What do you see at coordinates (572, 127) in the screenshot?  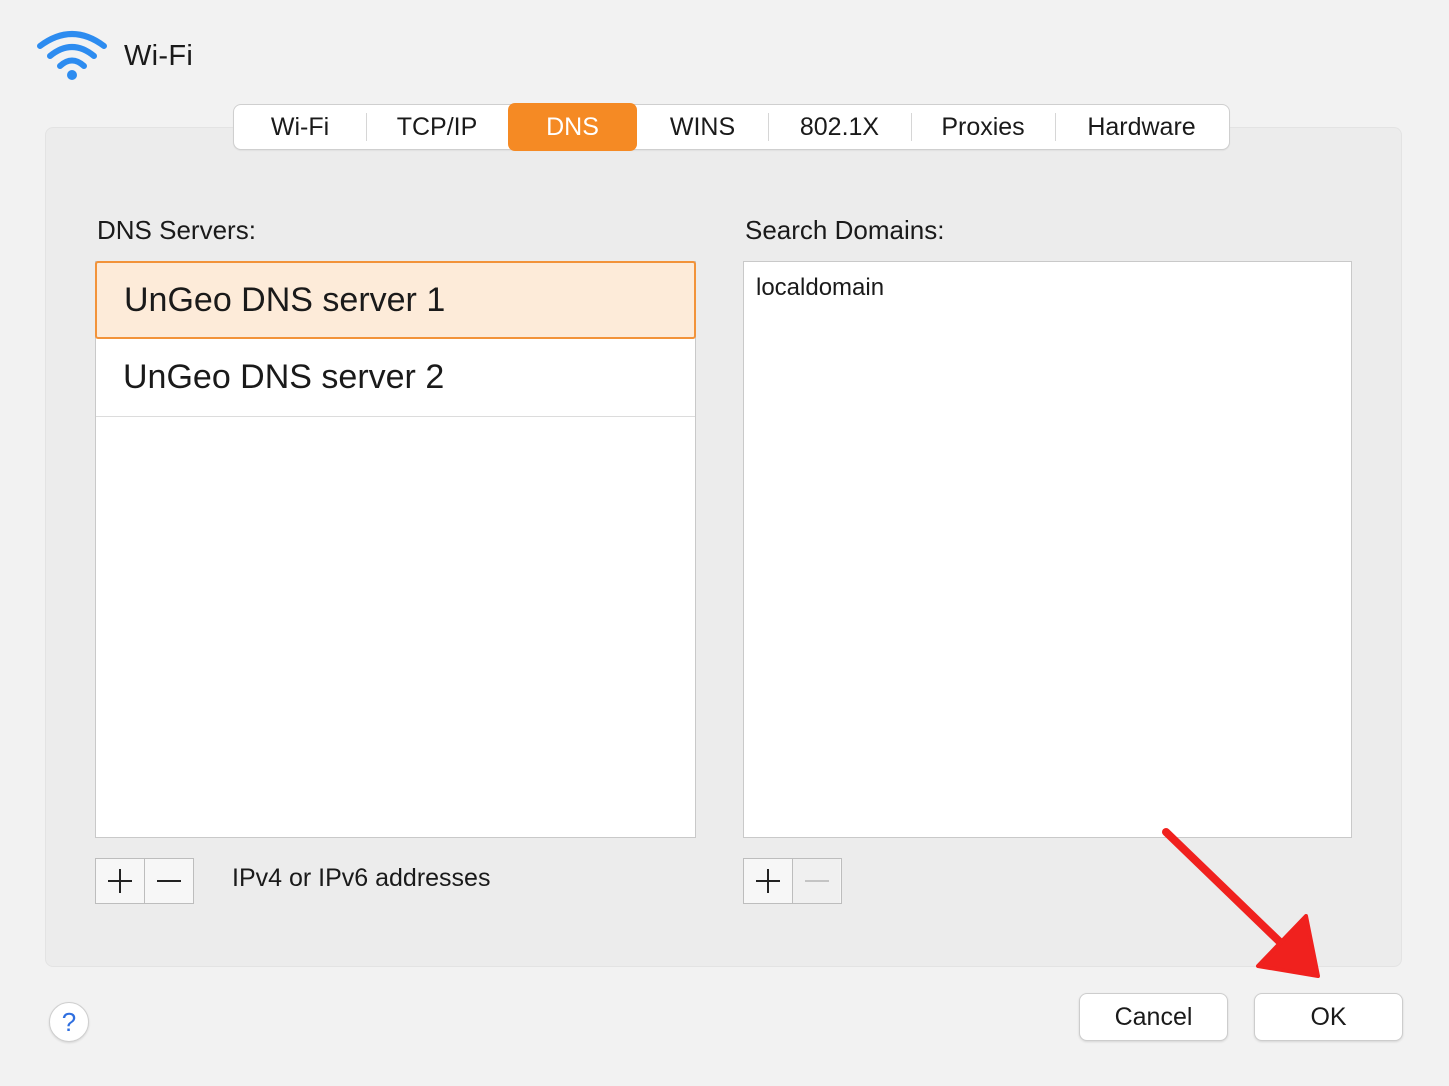 I see `tab-dns: DNS` at bounding box center [572, 127].